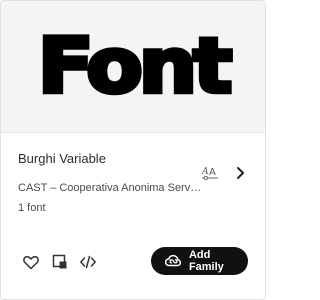 This screenshot has height=300, width=320. I want to click on creative-cloud-icon, so click(173, 260).